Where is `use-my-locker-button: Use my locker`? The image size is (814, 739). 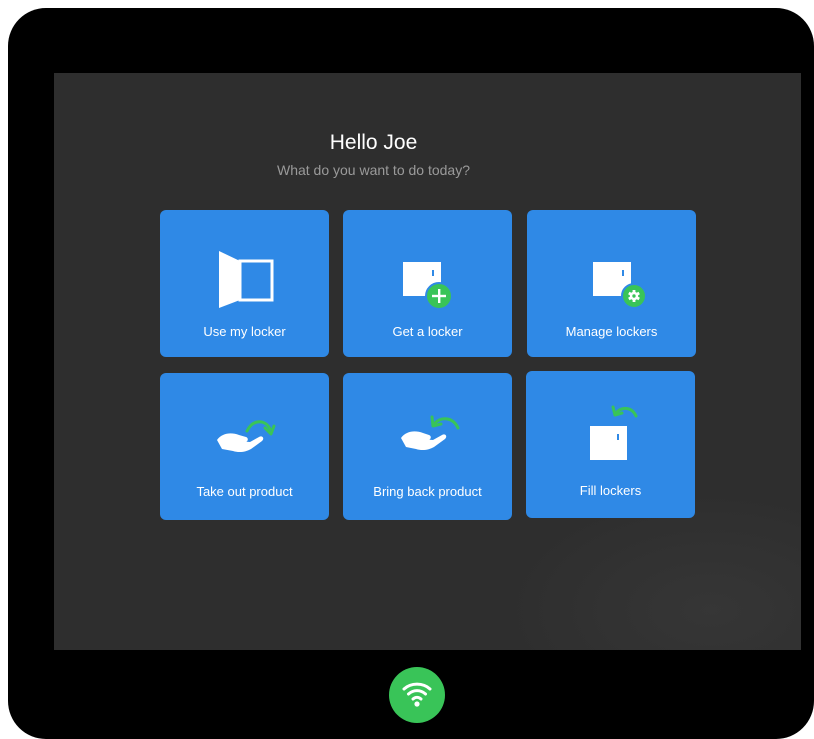
use-my-locker-button: Use my locker is located at coordinates (244, 283).